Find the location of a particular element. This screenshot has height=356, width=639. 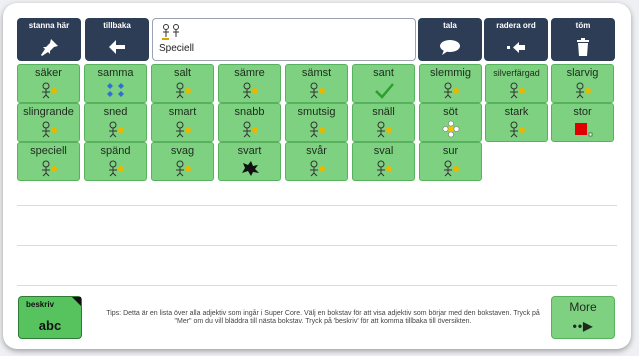

worst-symbol-icon is located at coordinates (317, 90).